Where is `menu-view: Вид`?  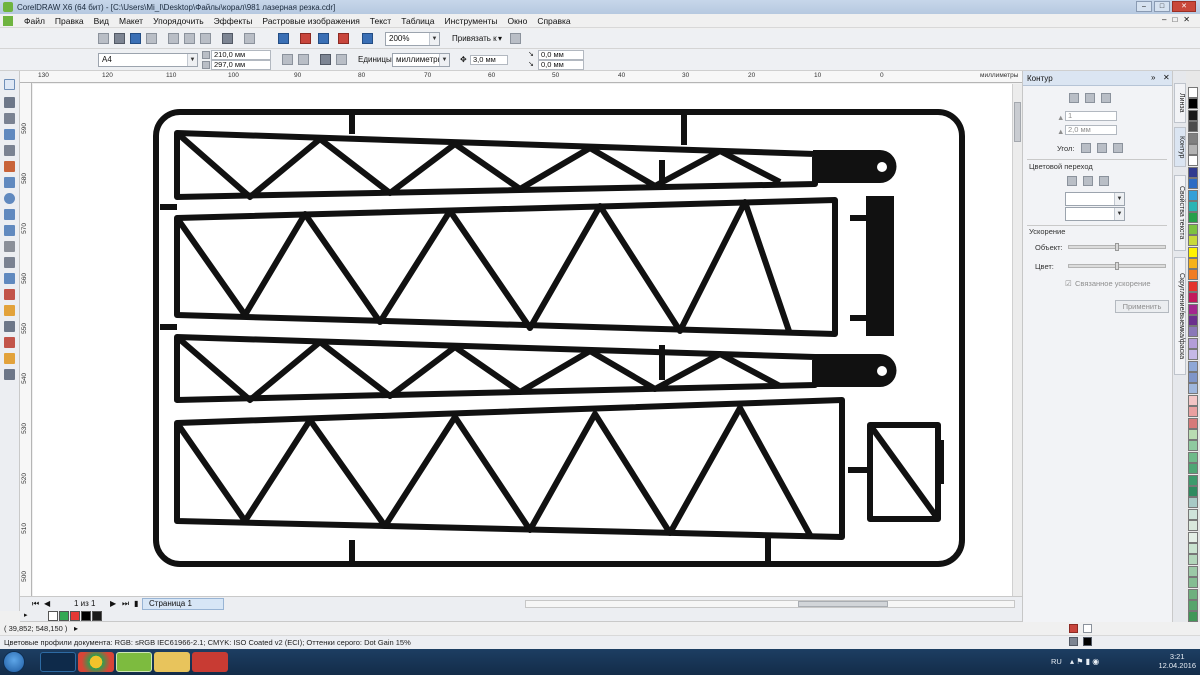 menu-view: Вид is located at coordinates (101, 21).